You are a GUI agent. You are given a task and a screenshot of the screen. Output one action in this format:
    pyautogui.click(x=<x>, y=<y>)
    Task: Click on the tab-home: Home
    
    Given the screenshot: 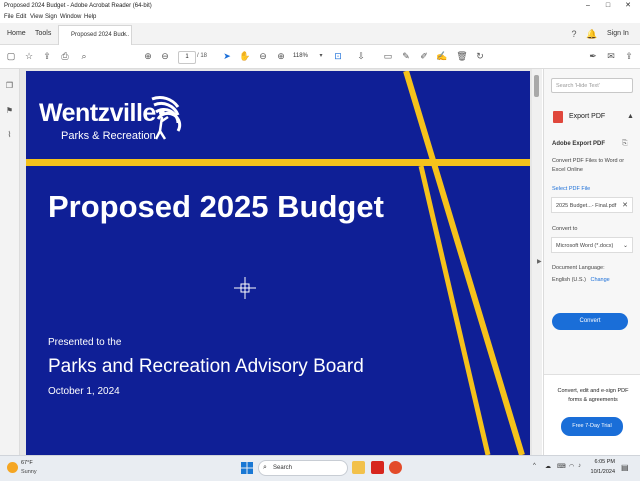 What is the action you would take?
    pyautogui.click(x=16, y=33)
    